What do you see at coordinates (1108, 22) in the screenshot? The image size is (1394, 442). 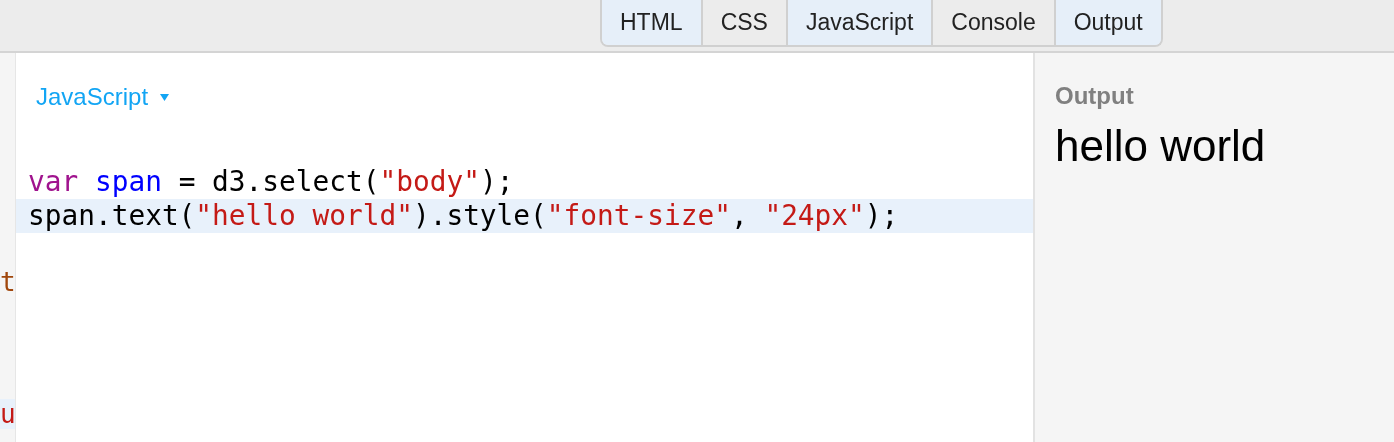 I see `tab: Output` at bounding box center [1108, 22].